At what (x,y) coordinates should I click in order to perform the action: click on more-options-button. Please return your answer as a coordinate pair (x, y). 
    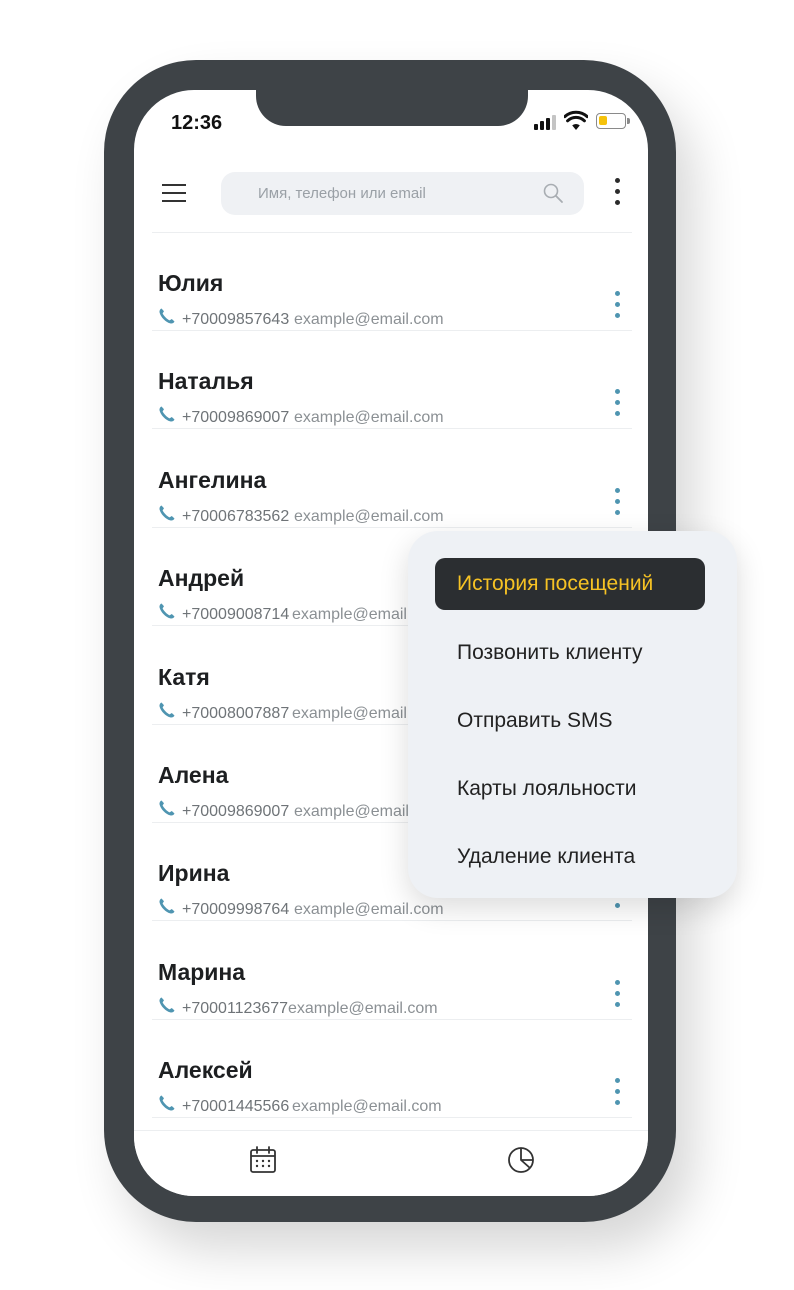
    Looking at the image, I should click on (617, 193).